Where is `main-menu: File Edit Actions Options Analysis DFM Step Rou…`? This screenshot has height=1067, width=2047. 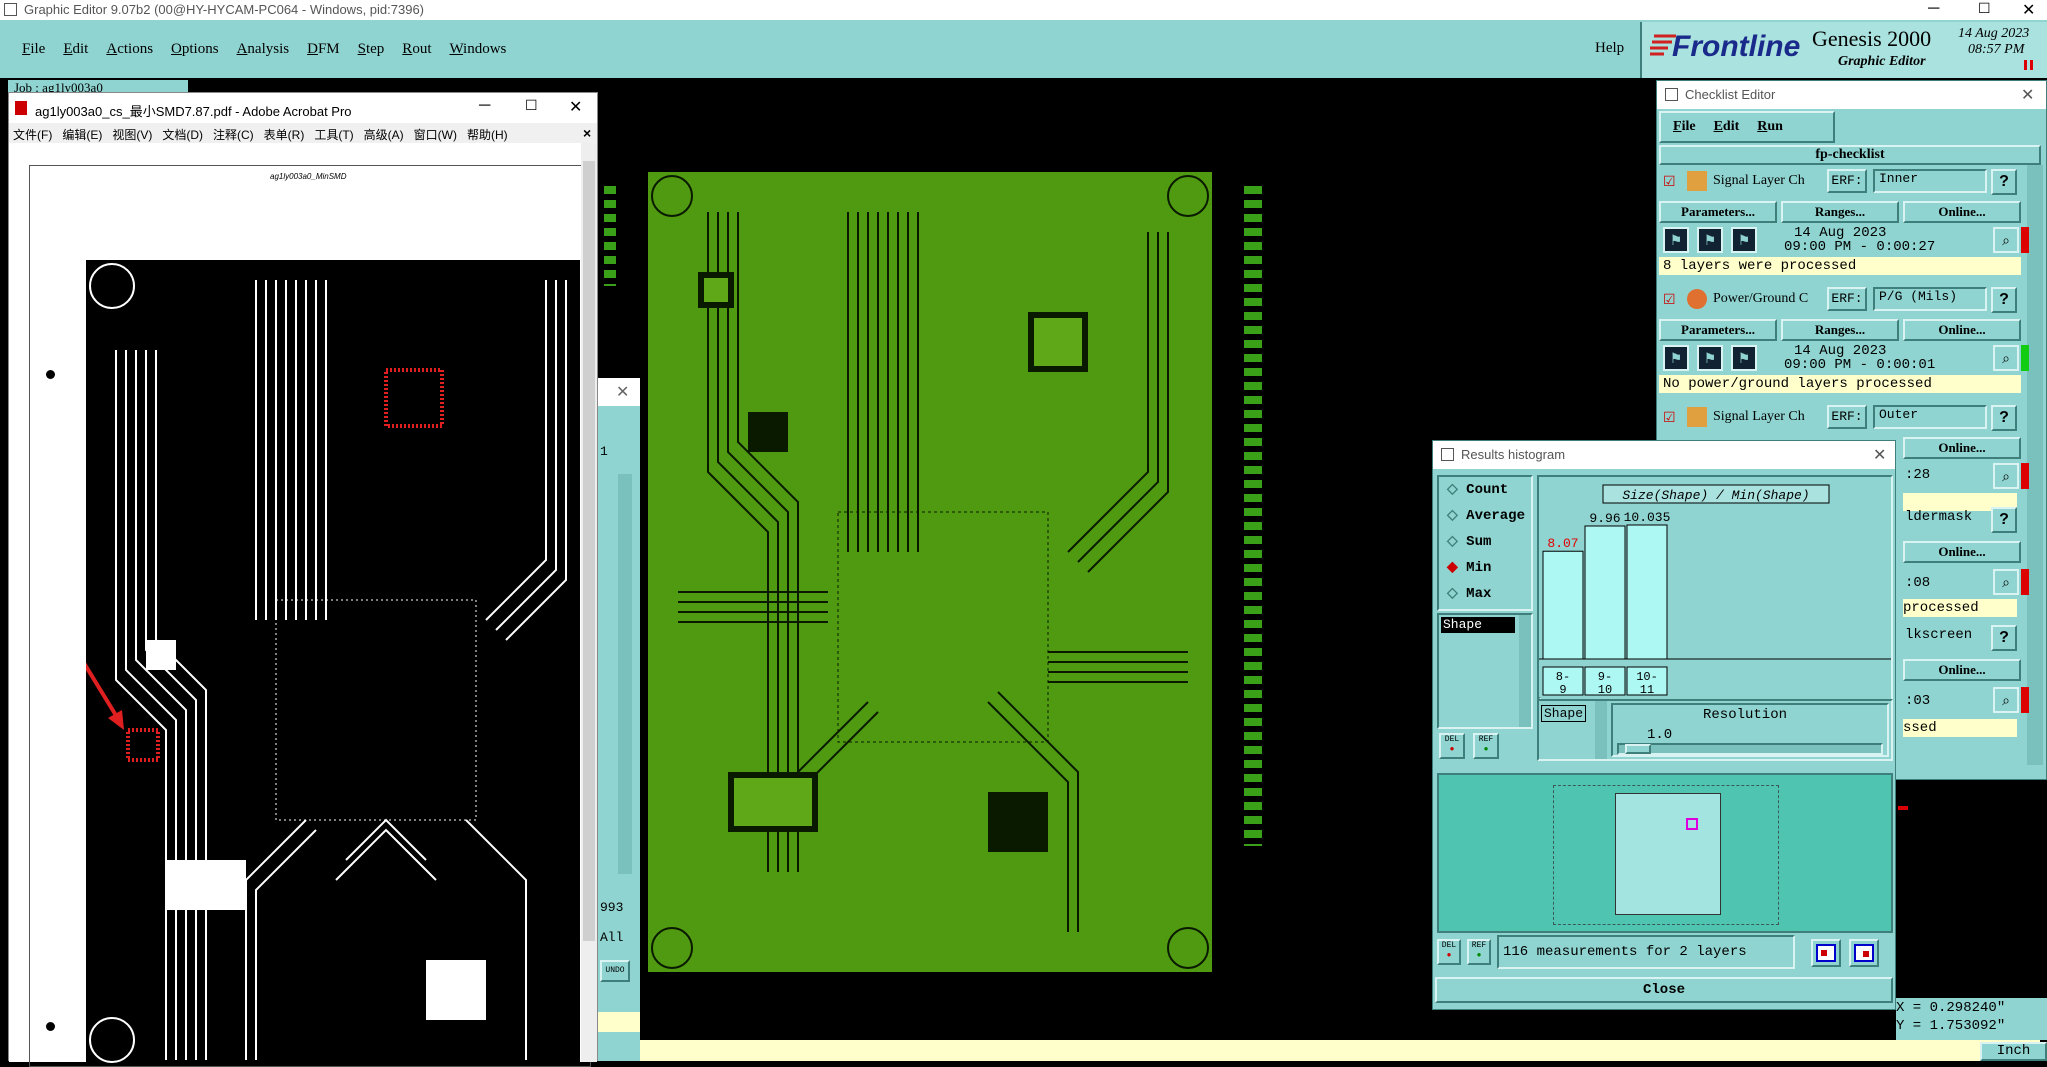 main-menu: File Edit Actions Options Analysis DFM Step Rou… is located at coordinates (273, 49).